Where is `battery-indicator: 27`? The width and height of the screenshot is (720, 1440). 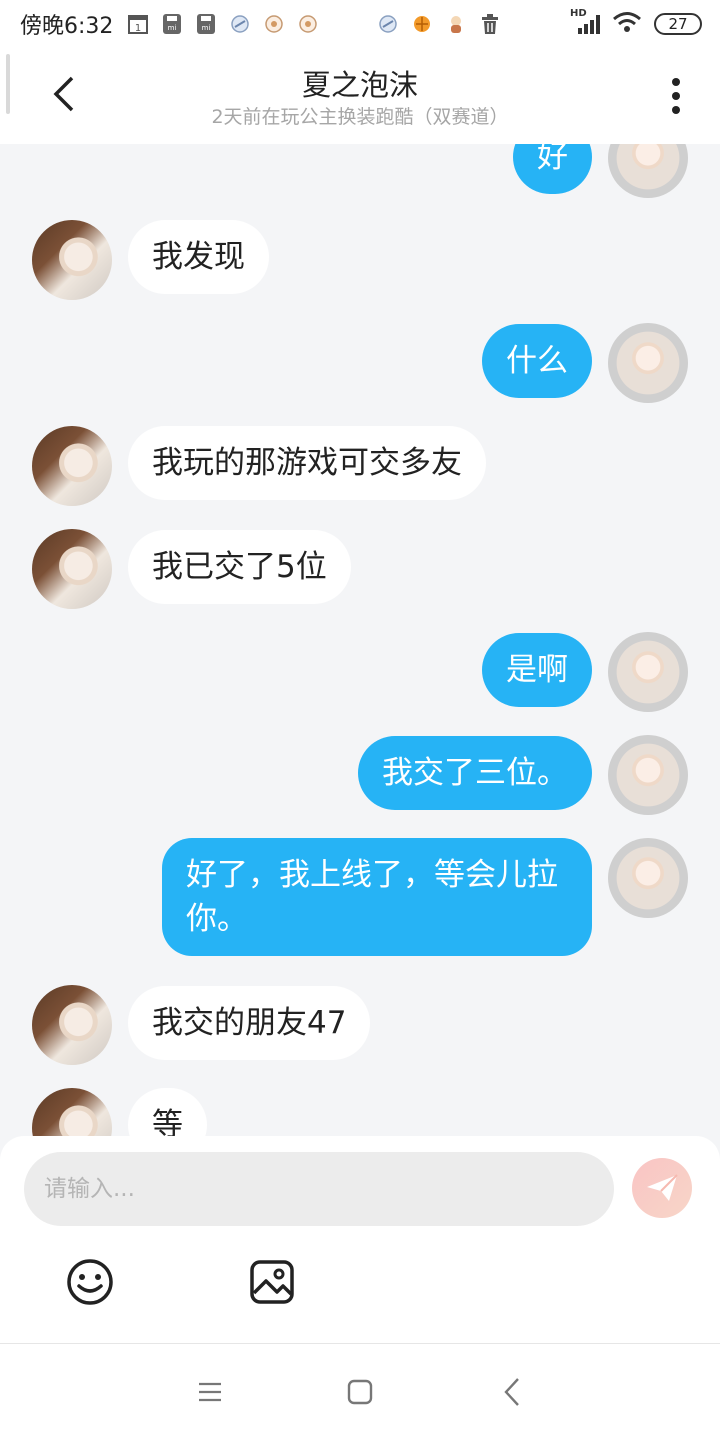 battery-indicator: 27 is located at coordinates (678, 24).